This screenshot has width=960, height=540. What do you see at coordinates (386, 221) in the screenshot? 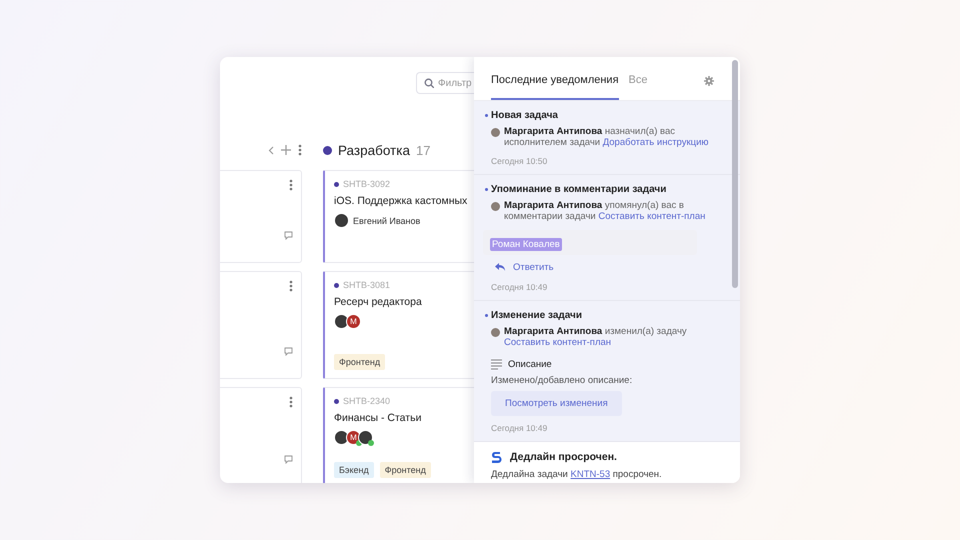
I see `assignee-name: Евгений Иванов` at bounding box center [386, 221].